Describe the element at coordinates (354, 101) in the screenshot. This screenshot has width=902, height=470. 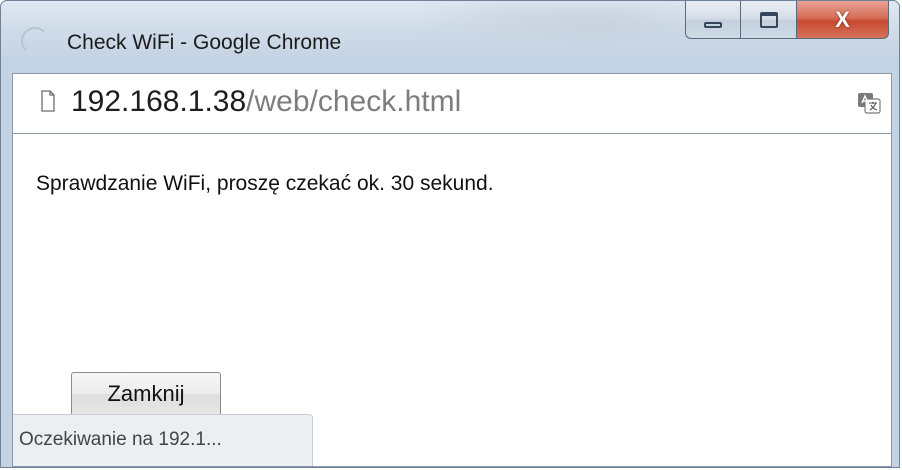
I see `url-path: /web/check.html` at that location.